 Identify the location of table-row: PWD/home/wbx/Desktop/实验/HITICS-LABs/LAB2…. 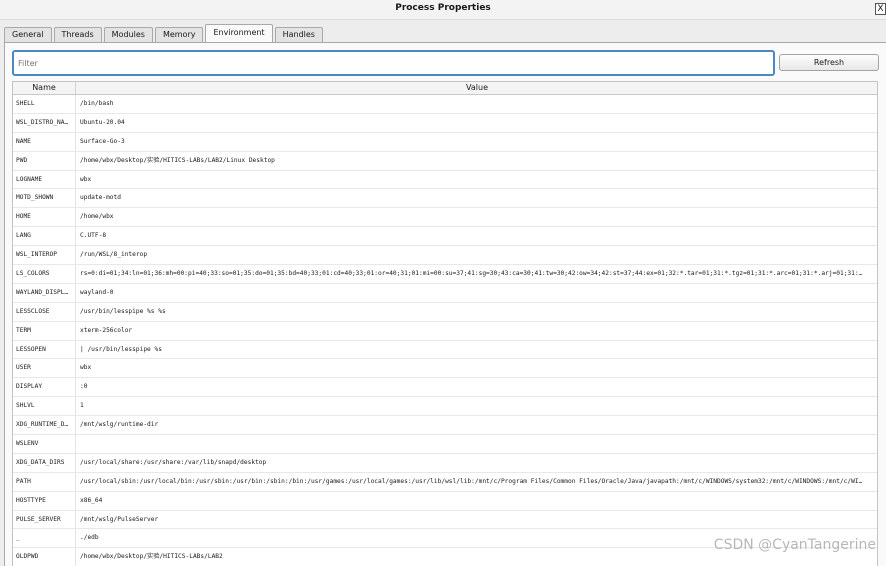
(445, 161).